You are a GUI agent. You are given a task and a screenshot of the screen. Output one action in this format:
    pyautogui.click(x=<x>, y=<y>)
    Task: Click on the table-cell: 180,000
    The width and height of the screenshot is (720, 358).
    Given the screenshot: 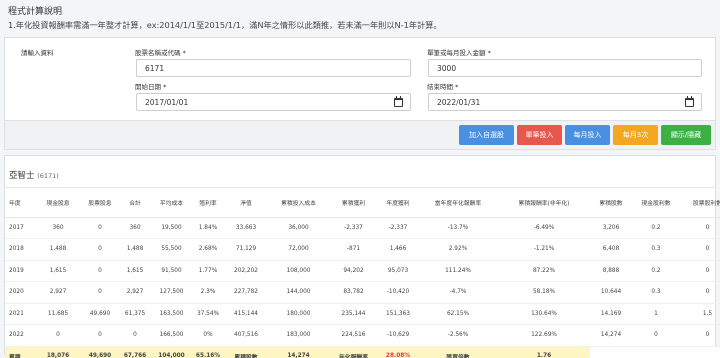 What is the action you would take?
    pyautogui.click(x=298, y=313)
    